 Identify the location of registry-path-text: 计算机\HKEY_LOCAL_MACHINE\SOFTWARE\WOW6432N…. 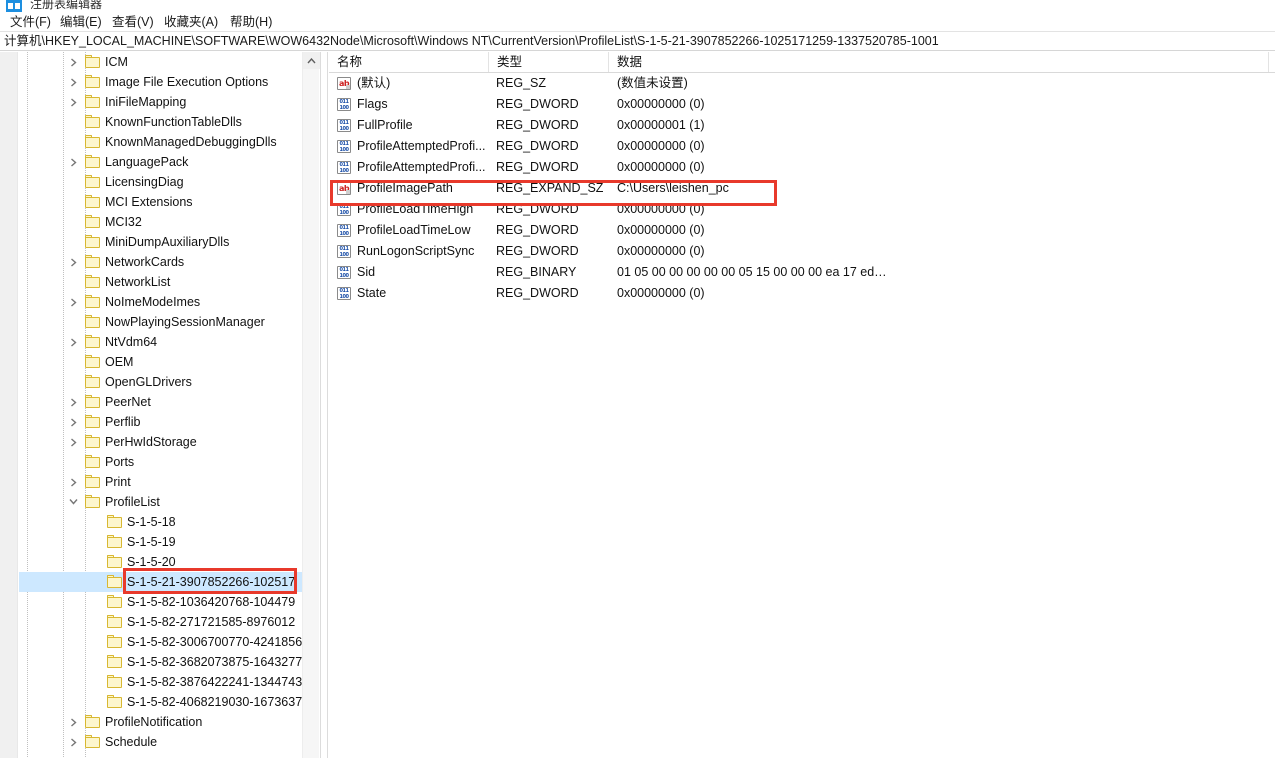
(471, 41).